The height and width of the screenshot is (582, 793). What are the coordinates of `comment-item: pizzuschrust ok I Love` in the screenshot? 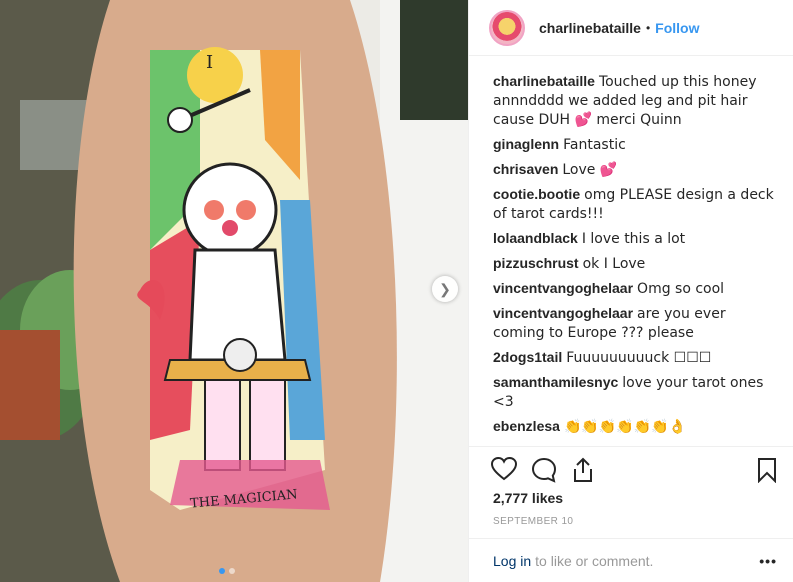 It's located at (636, 263).